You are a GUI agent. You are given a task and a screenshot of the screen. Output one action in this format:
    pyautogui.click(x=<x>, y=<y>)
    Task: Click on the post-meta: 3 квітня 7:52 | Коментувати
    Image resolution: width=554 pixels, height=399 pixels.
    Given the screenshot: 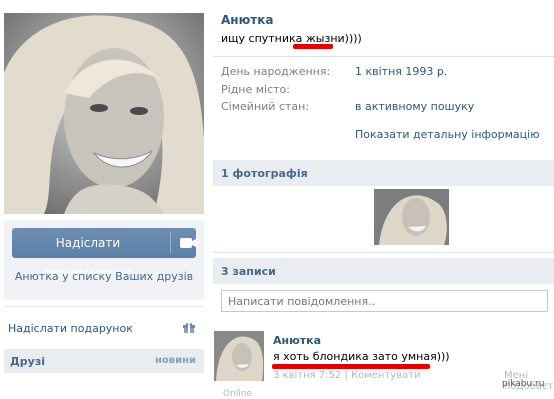 What is the action you would take?
    pyautogui.click(x=347, y=375)
    